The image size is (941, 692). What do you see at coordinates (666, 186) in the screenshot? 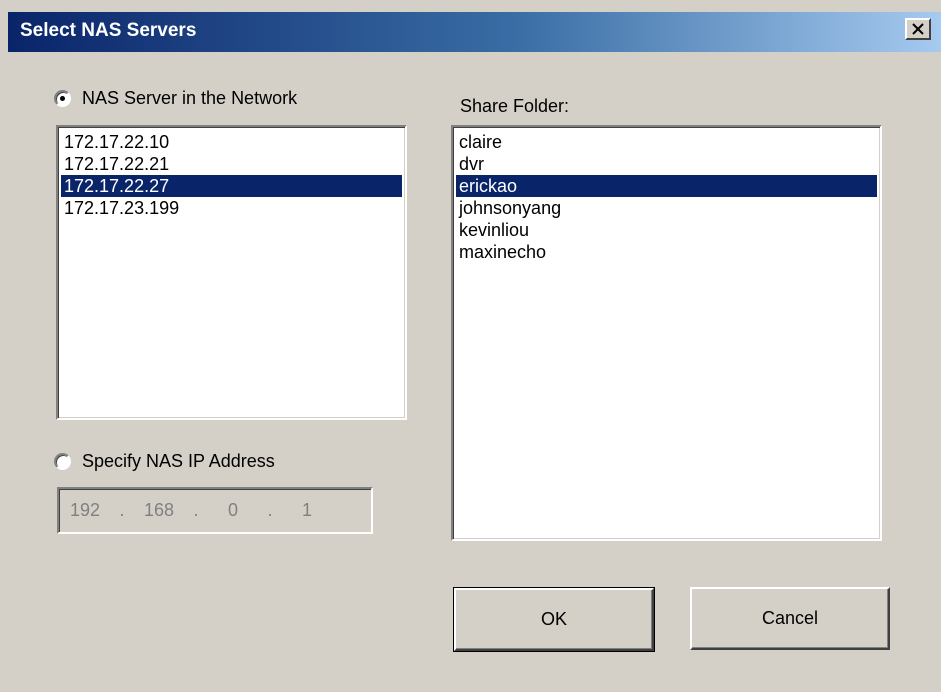
I see `share-folder-list-item: erickao` at bounding box center [666, 186].